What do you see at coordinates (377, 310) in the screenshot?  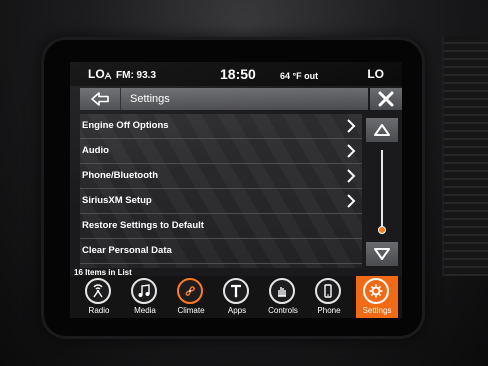 I see `nav-label: Settings` at bounding box center [377, 310].